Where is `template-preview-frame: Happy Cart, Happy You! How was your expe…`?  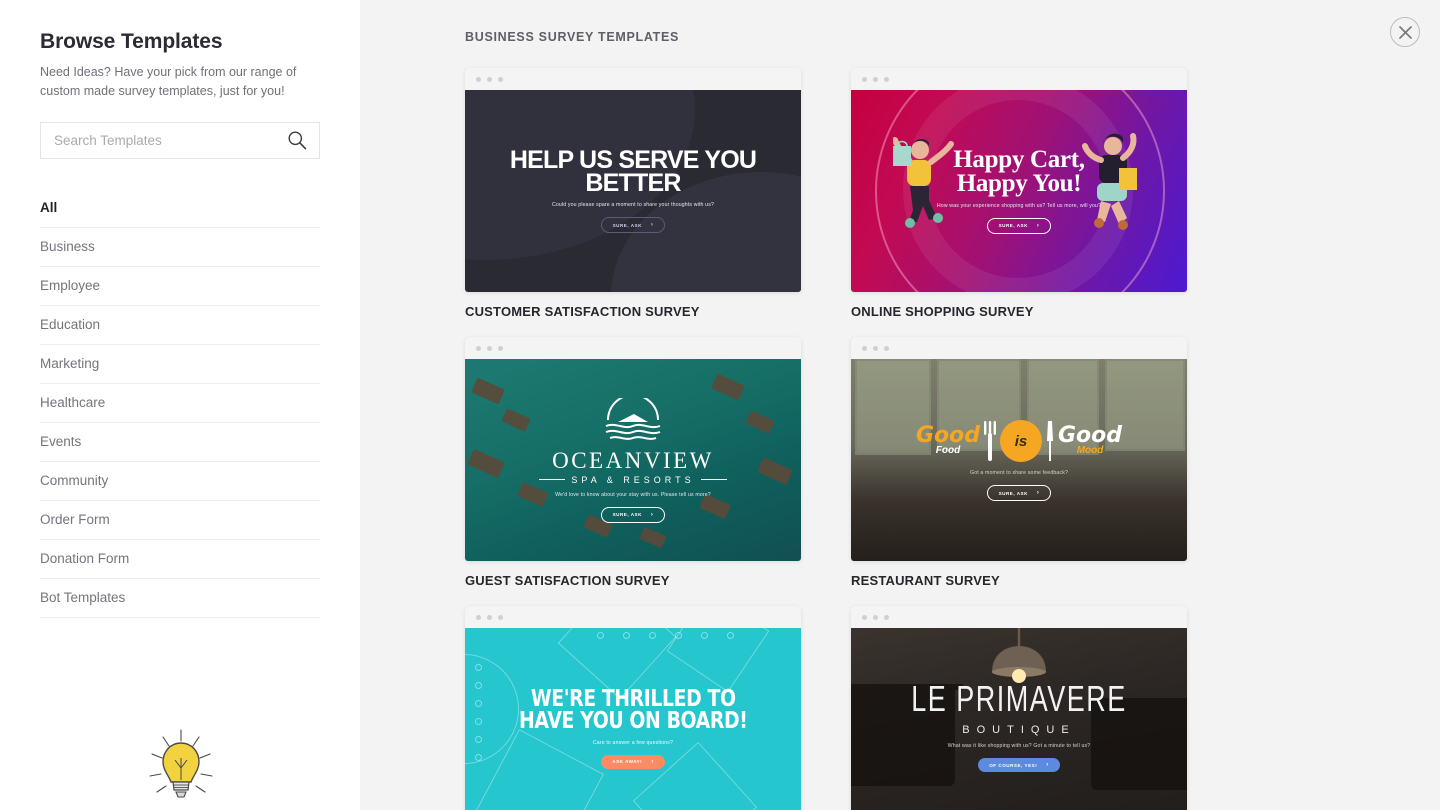
template-preview-frame: Happy Cart, Happy You! How was your expe… is located at coordinates (1019, 180).